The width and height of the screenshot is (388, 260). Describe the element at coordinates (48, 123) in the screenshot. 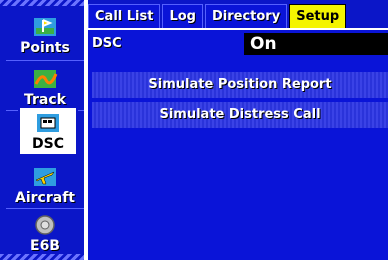

I see `dsc-icon` at that location.